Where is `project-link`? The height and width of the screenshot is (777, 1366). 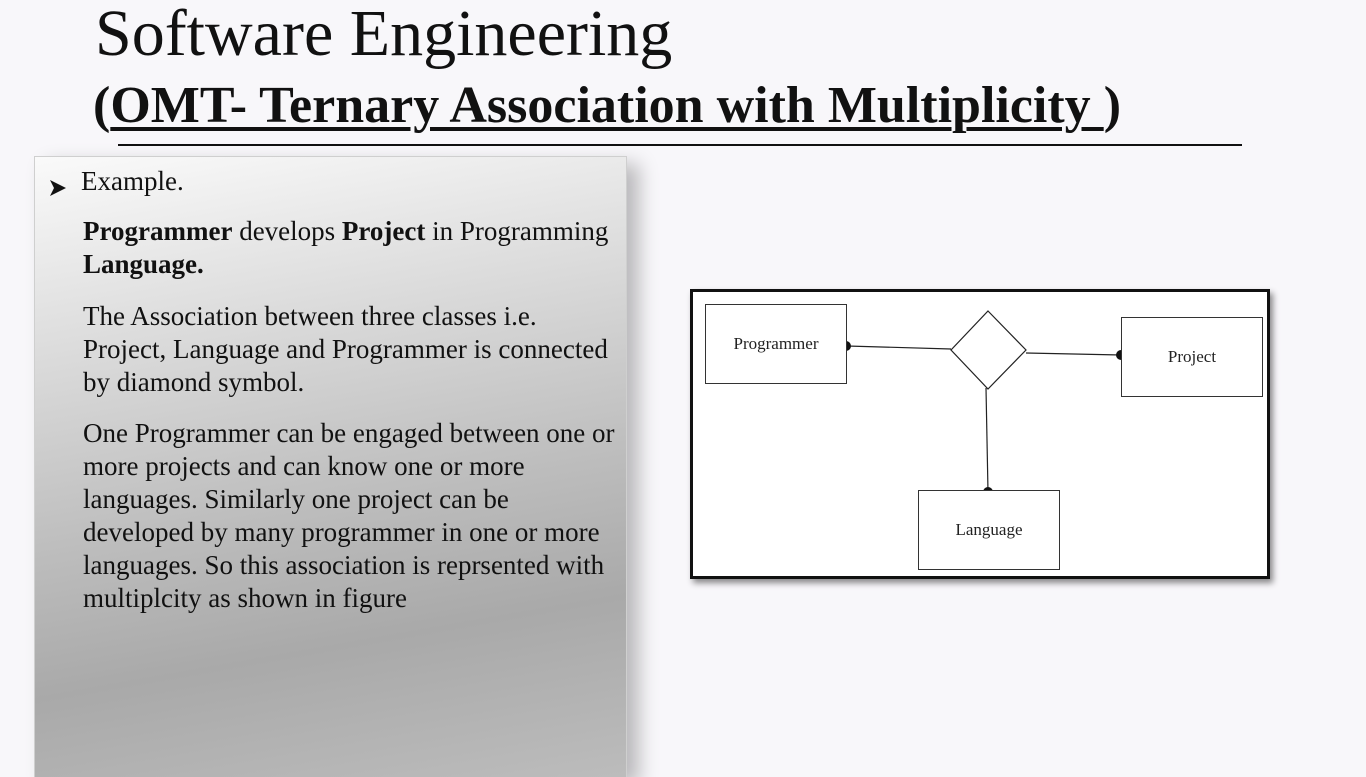 project-link is located at coordinates (1073, 354).